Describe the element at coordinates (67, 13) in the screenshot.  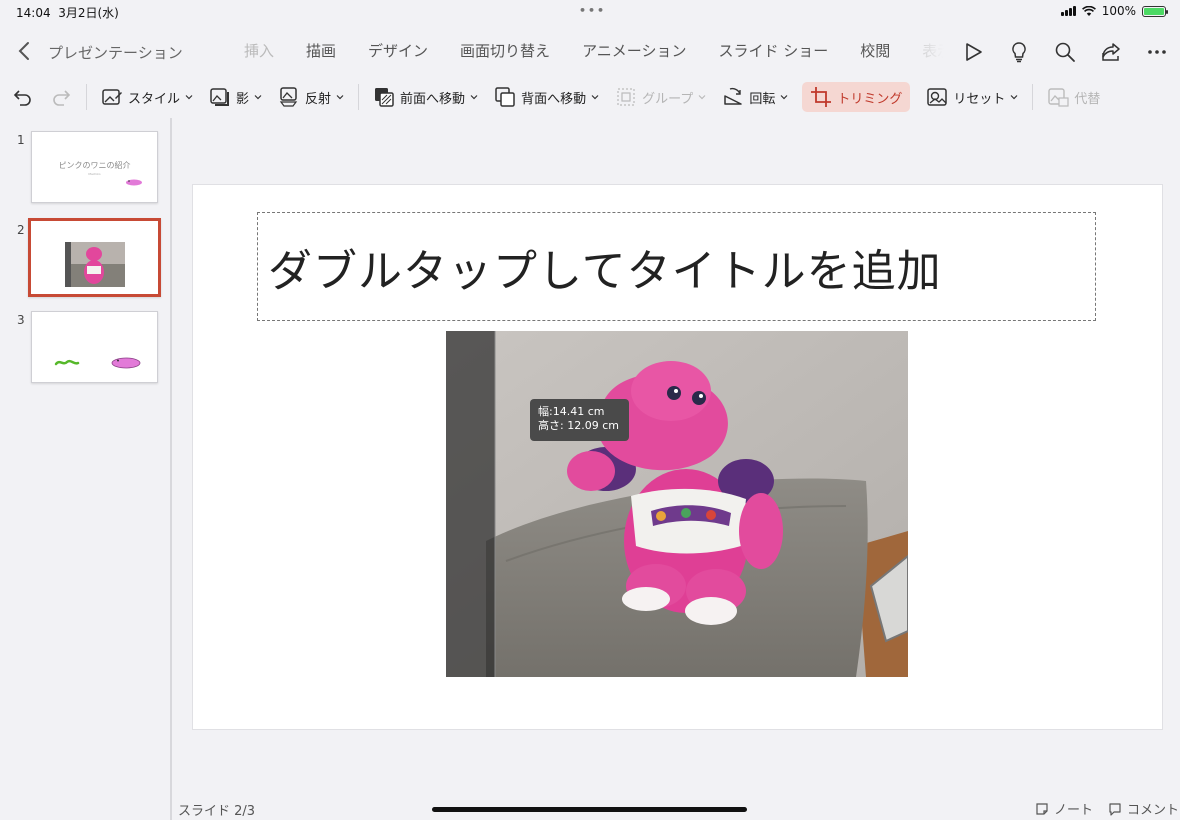
I see `status-time: 14:04 3月2日(水)` at that location.